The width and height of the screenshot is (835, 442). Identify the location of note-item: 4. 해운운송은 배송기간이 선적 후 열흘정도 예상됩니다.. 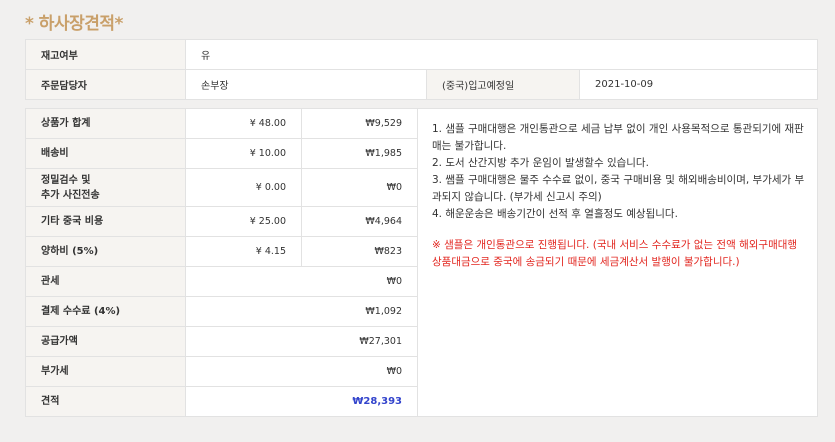
(555, 214).